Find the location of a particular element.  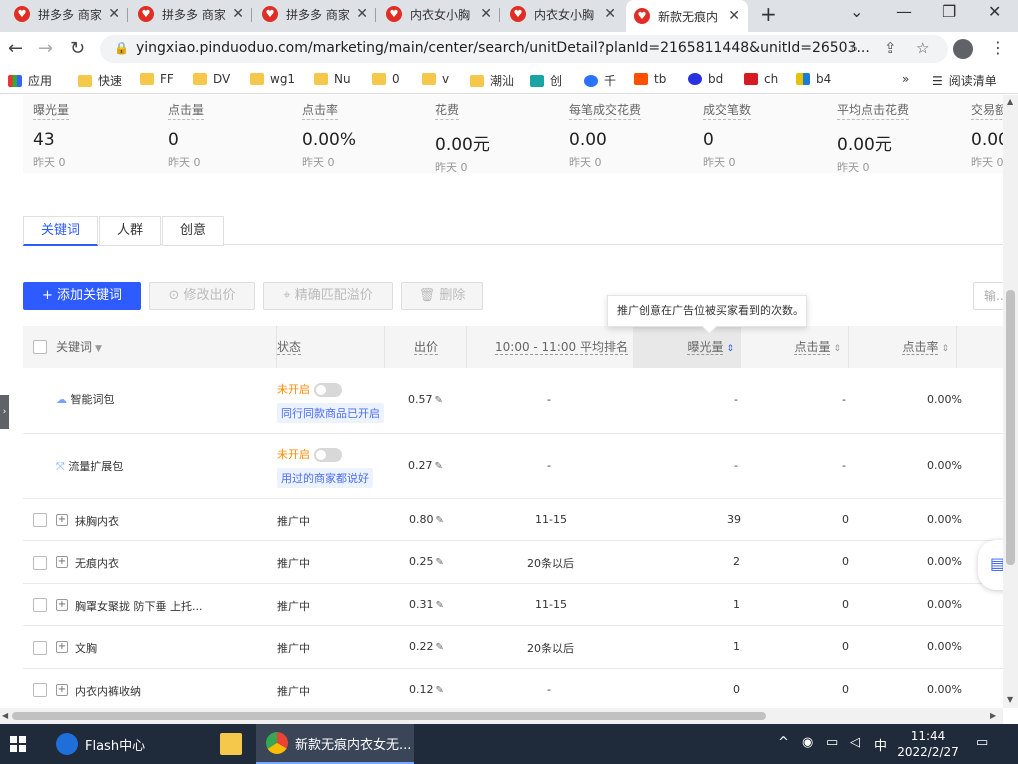

share-icon: ⇪ is located at coordinates (890, 48).